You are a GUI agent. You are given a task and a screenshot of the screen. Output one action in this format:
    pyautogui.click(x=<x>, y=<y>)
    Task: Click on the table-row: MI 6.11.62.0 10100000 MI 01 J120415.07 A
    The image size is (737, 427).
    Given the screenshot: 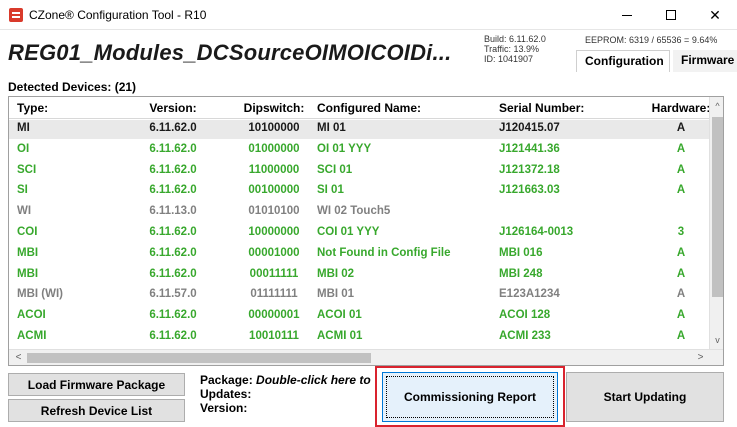 What is the action you would take?
    pyautogui.click(x=366, y=129)
    